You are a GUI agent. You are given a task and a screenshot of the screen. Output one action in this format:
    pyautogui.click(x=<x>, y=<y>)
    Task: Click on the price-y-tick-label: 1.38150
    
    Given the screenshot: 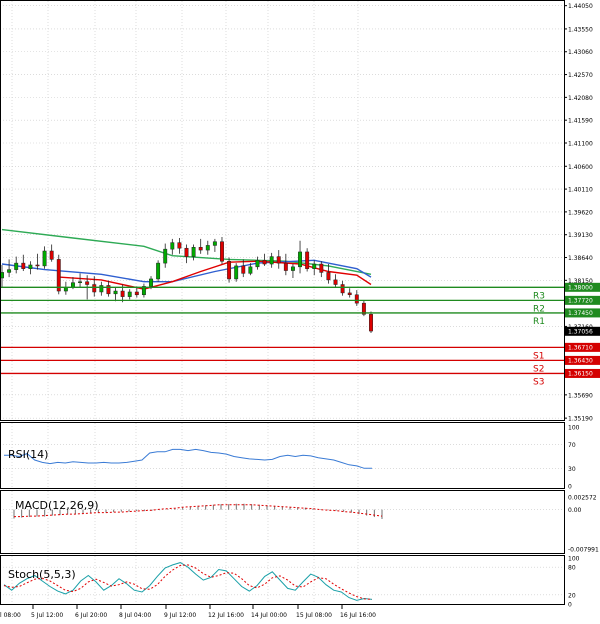 What is the action you would take?
    pyautogui.click(x=580, y=281)
    